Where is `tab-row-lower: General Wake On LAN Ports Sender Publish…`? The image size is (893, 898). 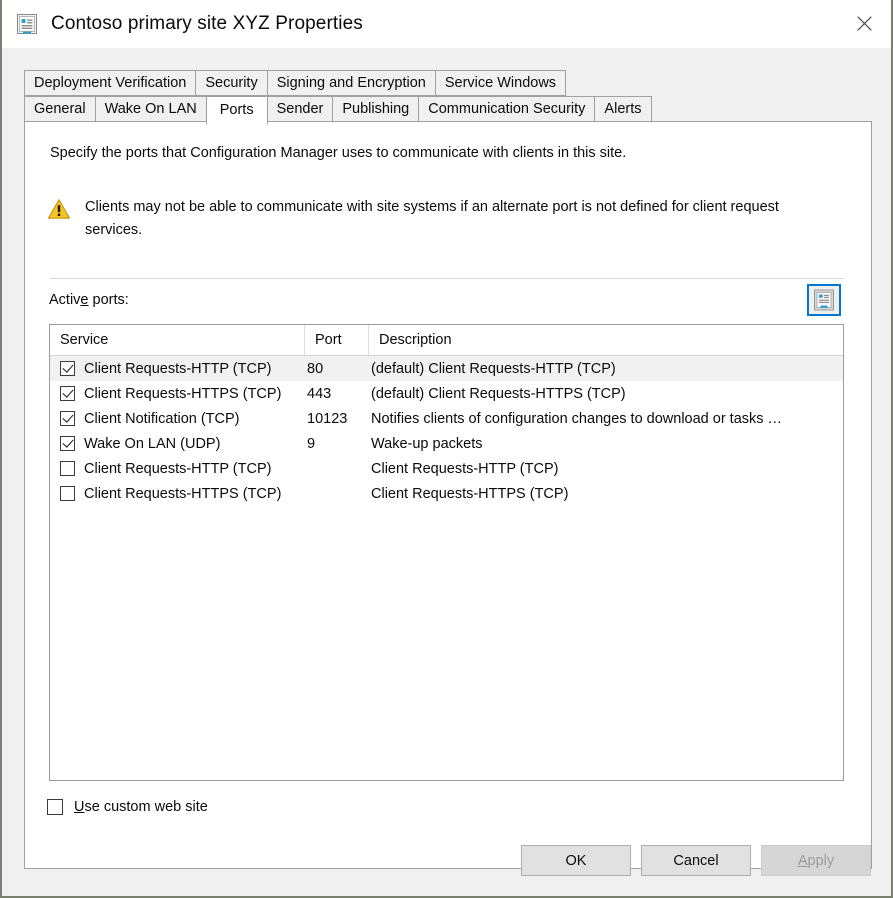
tab-row-lower: General Wake On LAN Ports Sender Publish… is located at coordinates (338, 110).